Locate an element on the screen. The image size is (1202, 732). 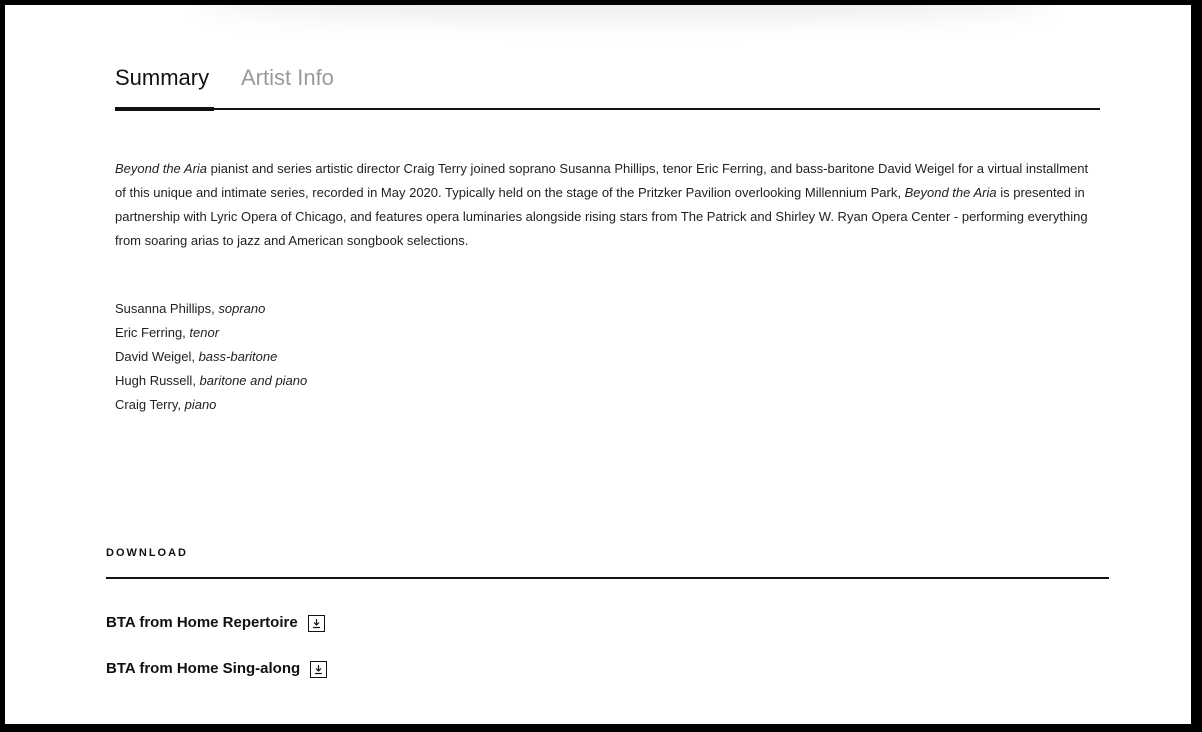
performer-role: baritone and piano is located at coordinates (253, 380).